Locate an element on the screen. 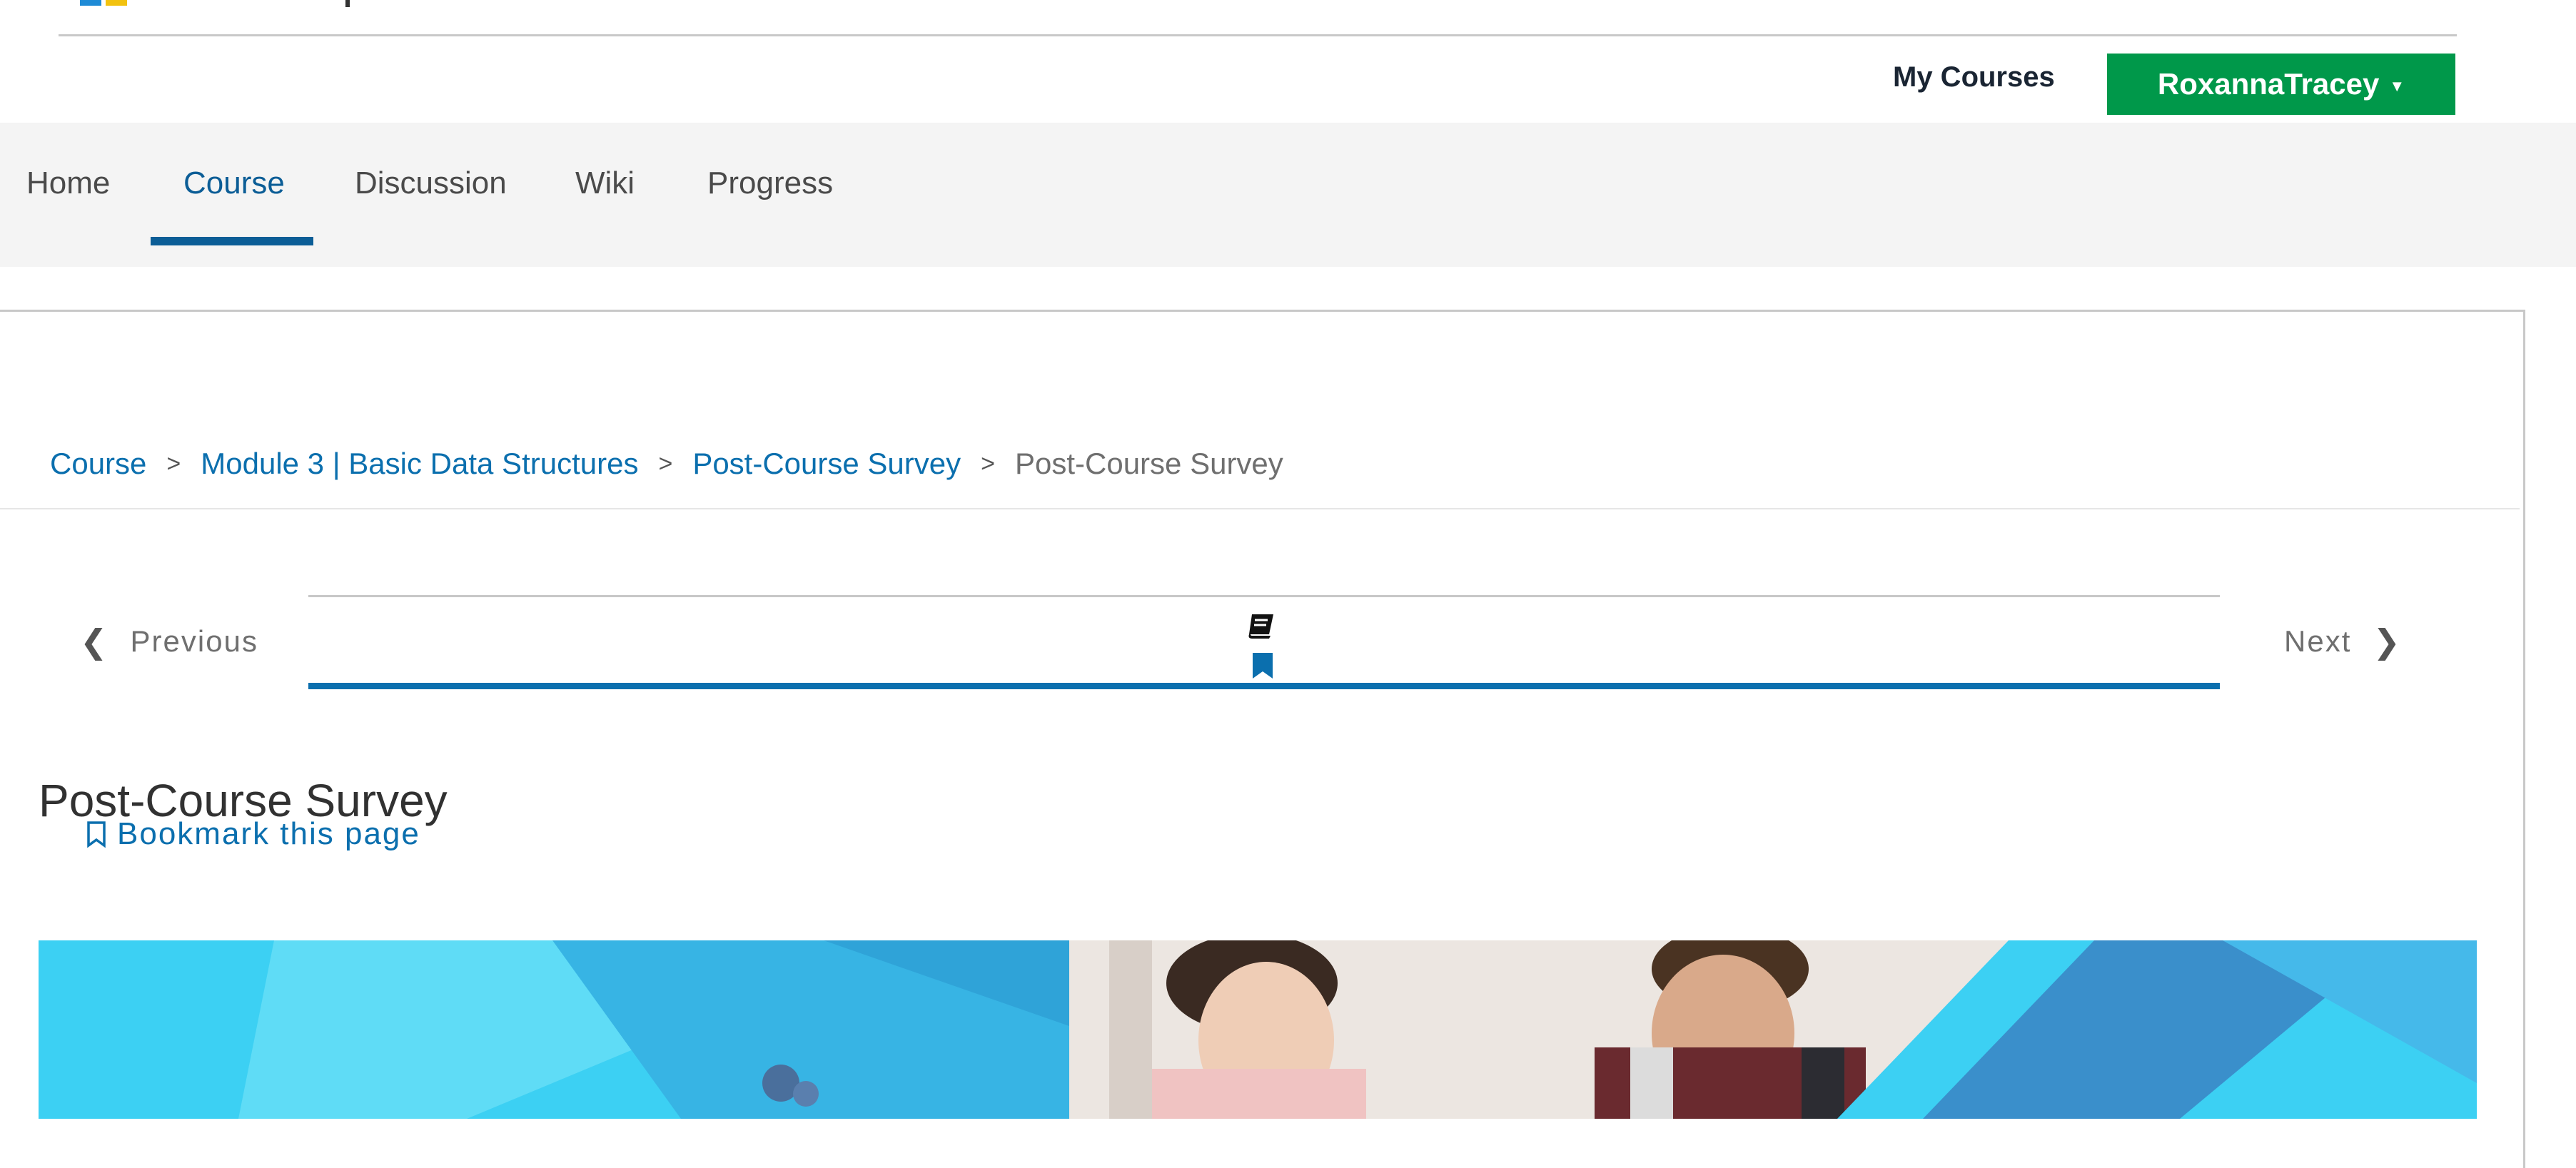 The height and width of the screenshot is (1168, 2576). tab-progress: Progress is located at coordinates (770, 183).